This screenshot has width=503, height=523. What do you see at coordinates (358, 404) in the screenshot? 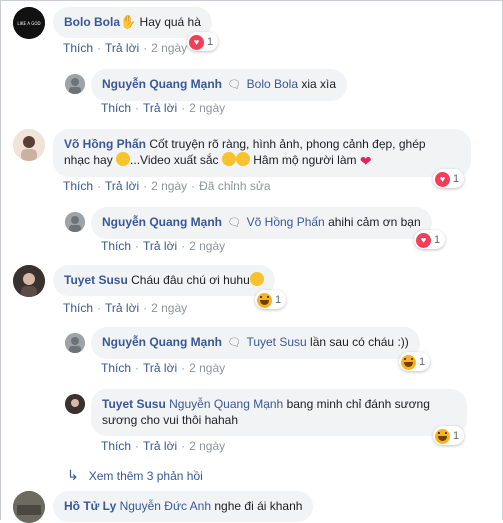
I see `comment-text-line-1: bang minh chỉ đánh sương` at bounding box center [358, 404].